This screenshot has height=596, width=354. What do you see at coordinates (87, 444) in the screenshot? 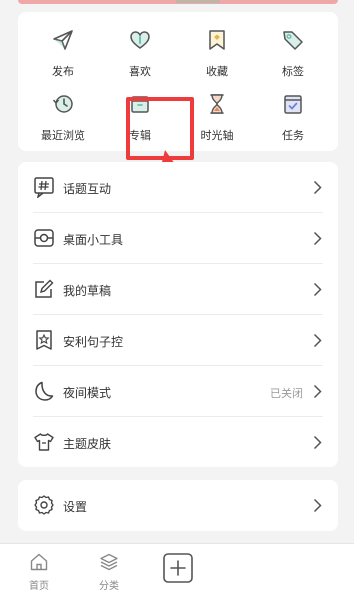
I see `menu-item-label: 主题皮肤` at bounding box center [87, 444].